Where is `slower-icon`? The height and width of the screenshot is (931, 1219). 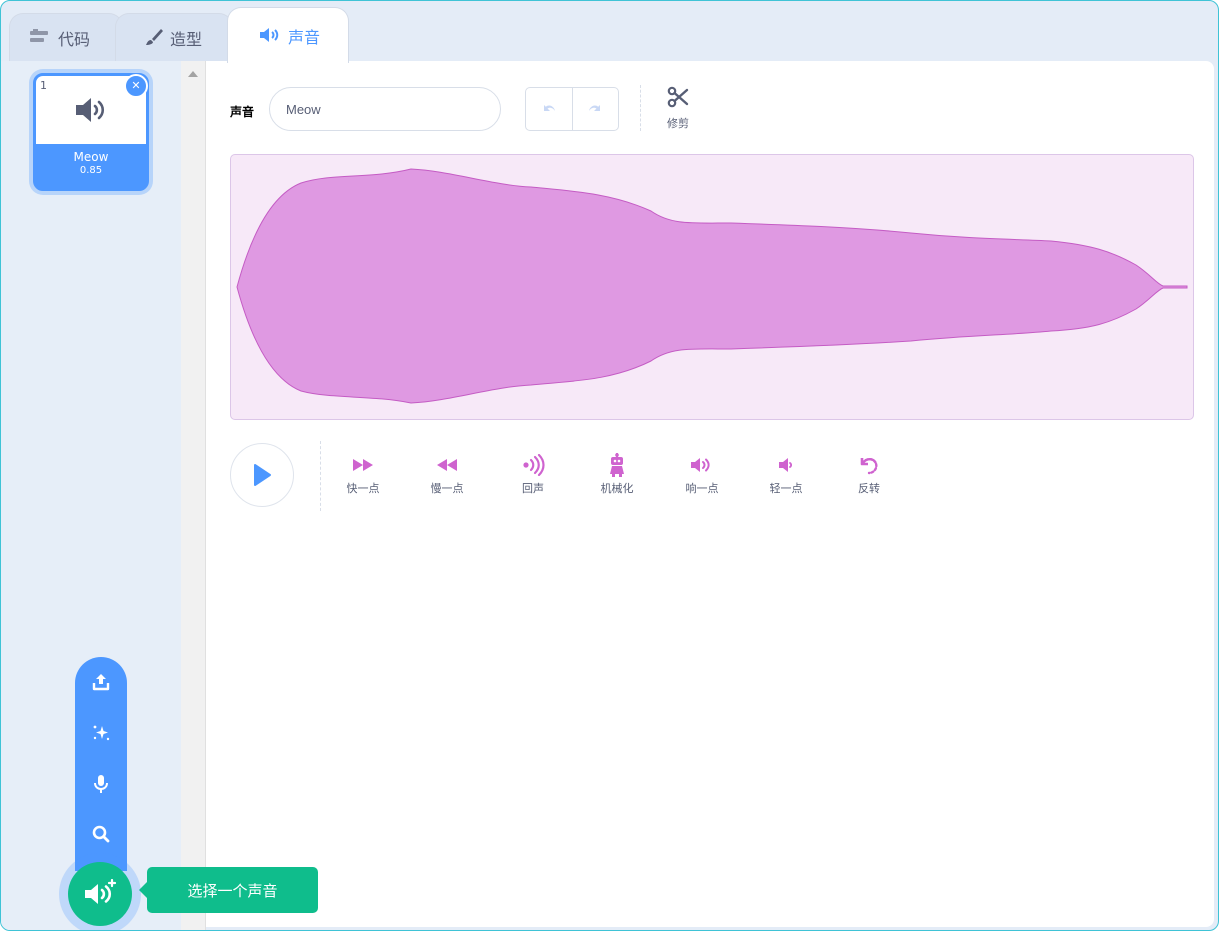 slower-icon is located at coordinates (447, 465).